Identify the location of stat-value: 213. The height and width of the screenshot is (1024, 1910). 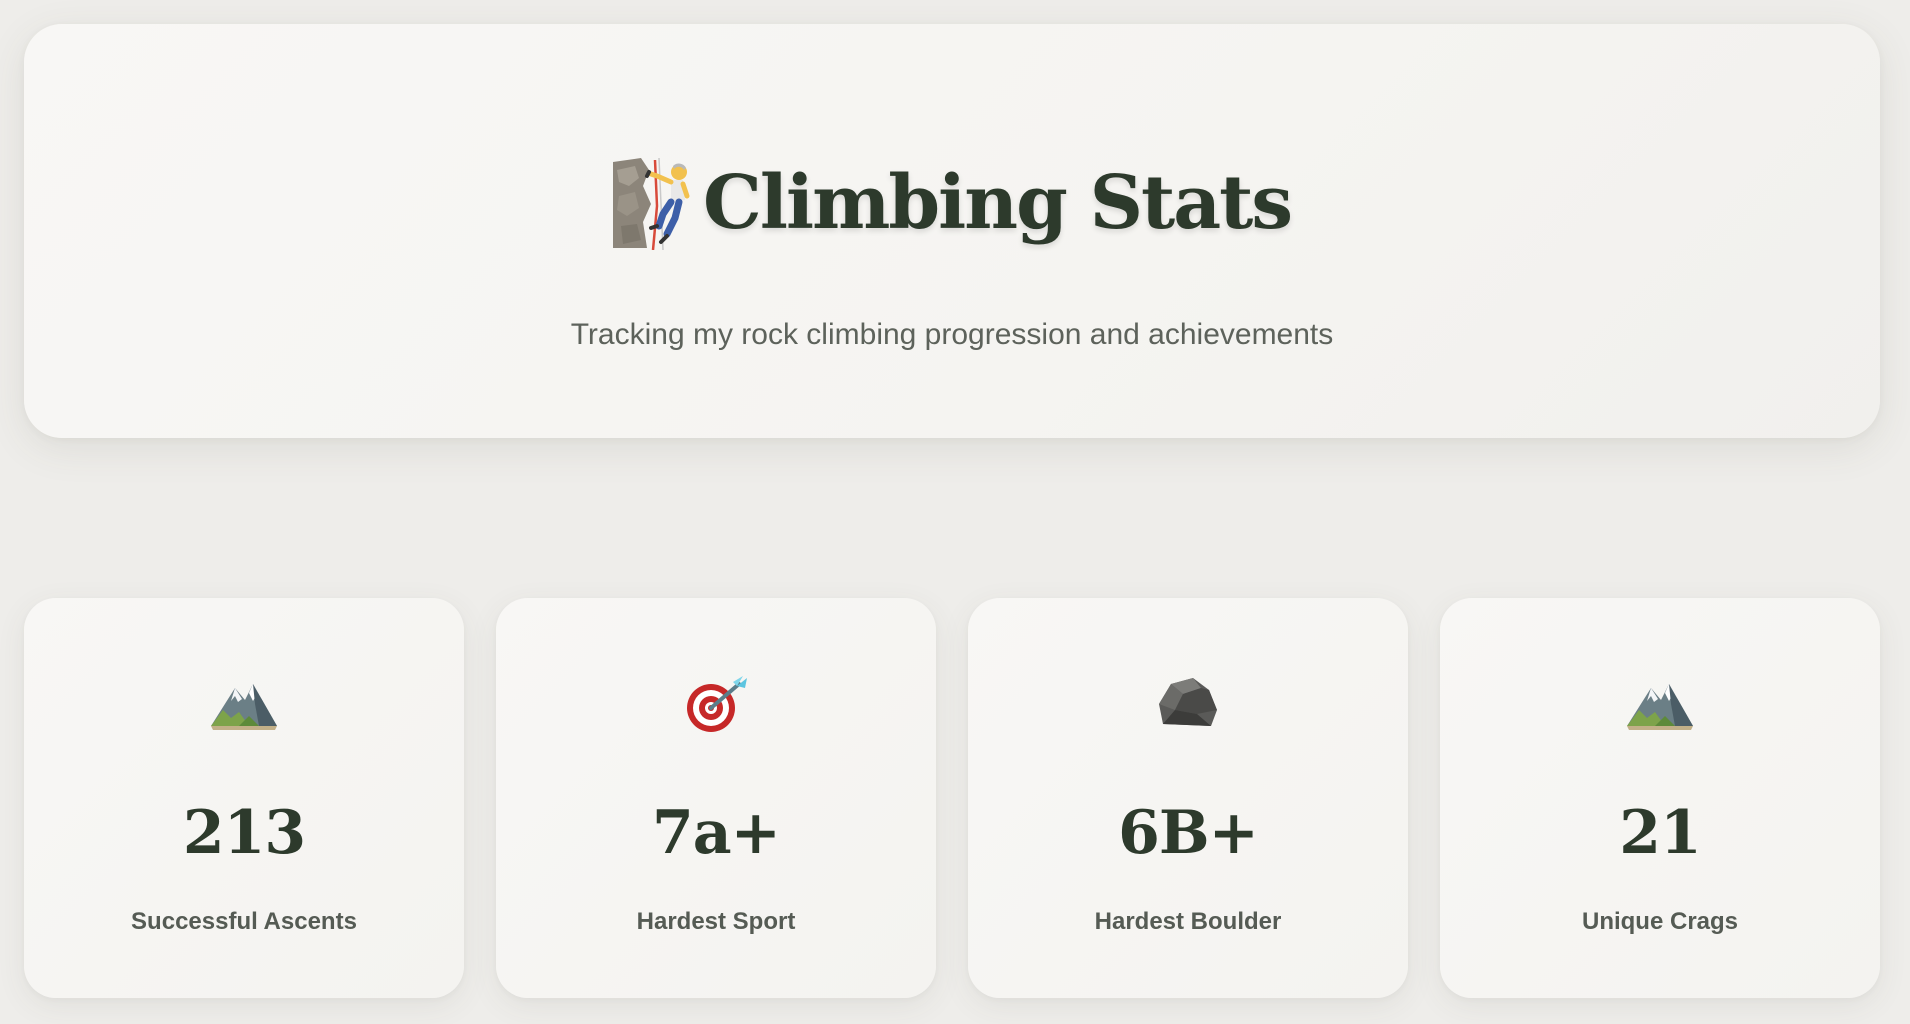
(244, 833).